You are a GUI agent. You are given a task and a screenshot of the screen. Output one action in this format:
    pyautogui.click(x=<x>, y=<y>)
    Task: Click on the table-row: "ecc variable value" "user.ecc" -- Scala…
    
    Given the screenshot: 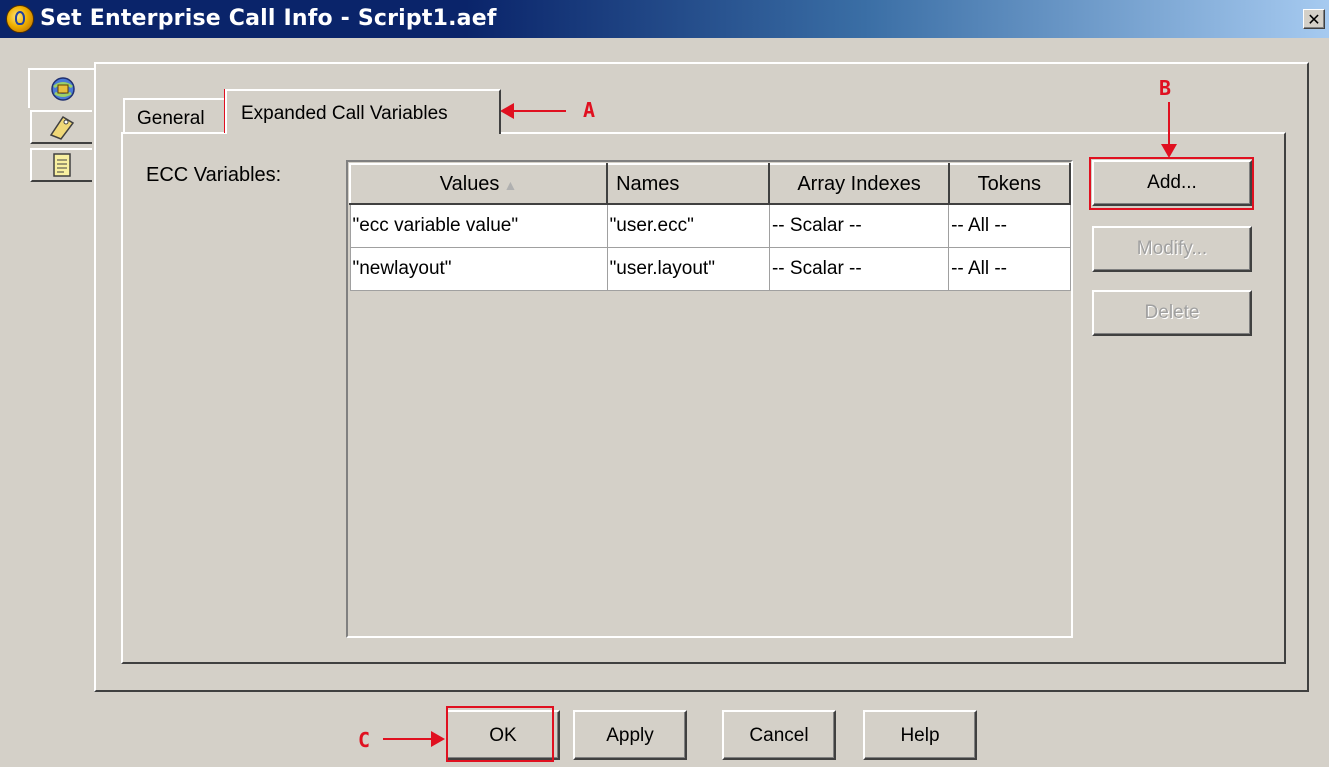 What is the action you would take?
    pyautogui.click(x=710, y=225)
    